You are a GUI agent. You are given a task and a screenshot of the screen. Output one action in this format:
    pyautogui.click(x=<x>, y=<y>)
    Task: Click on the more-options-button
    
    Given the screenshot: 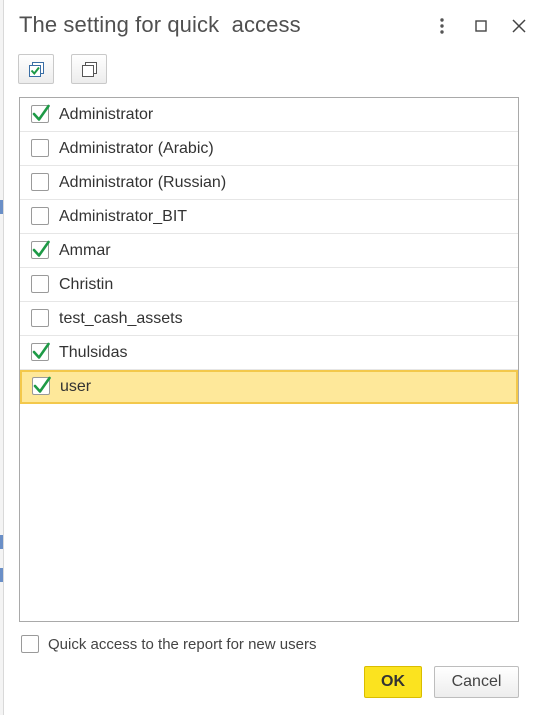 What is the action you would take?
    pyautogui.click(x=442, y=26)
    